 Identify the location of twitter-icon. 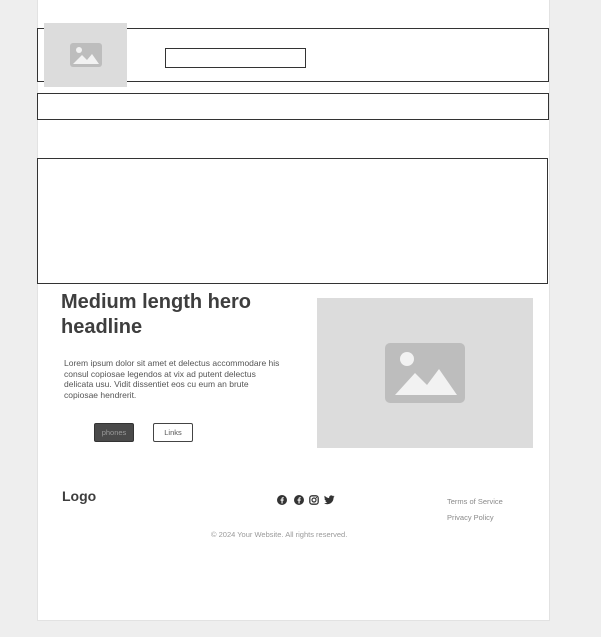
(329, 499).